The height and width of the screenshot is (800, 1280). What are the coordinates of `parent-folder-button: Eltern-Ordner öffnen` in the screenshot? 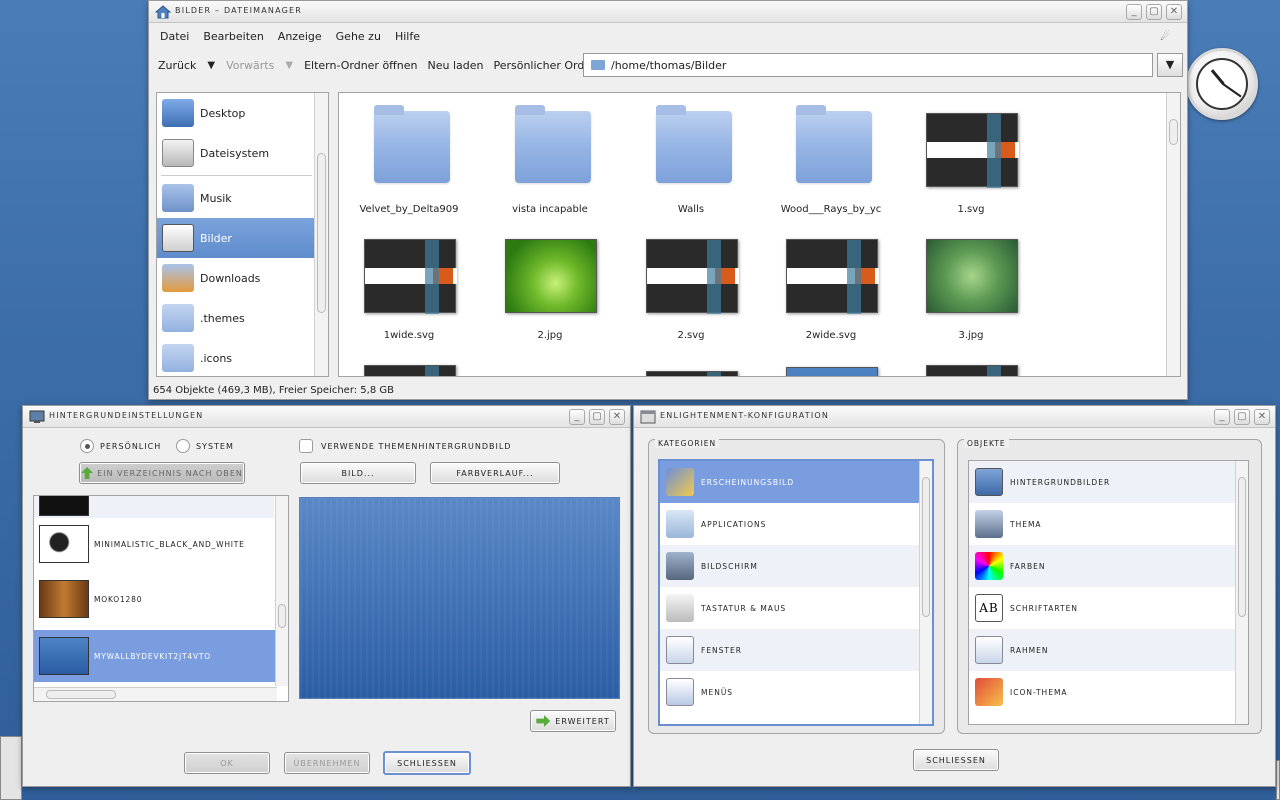 It's located at (360, 65).